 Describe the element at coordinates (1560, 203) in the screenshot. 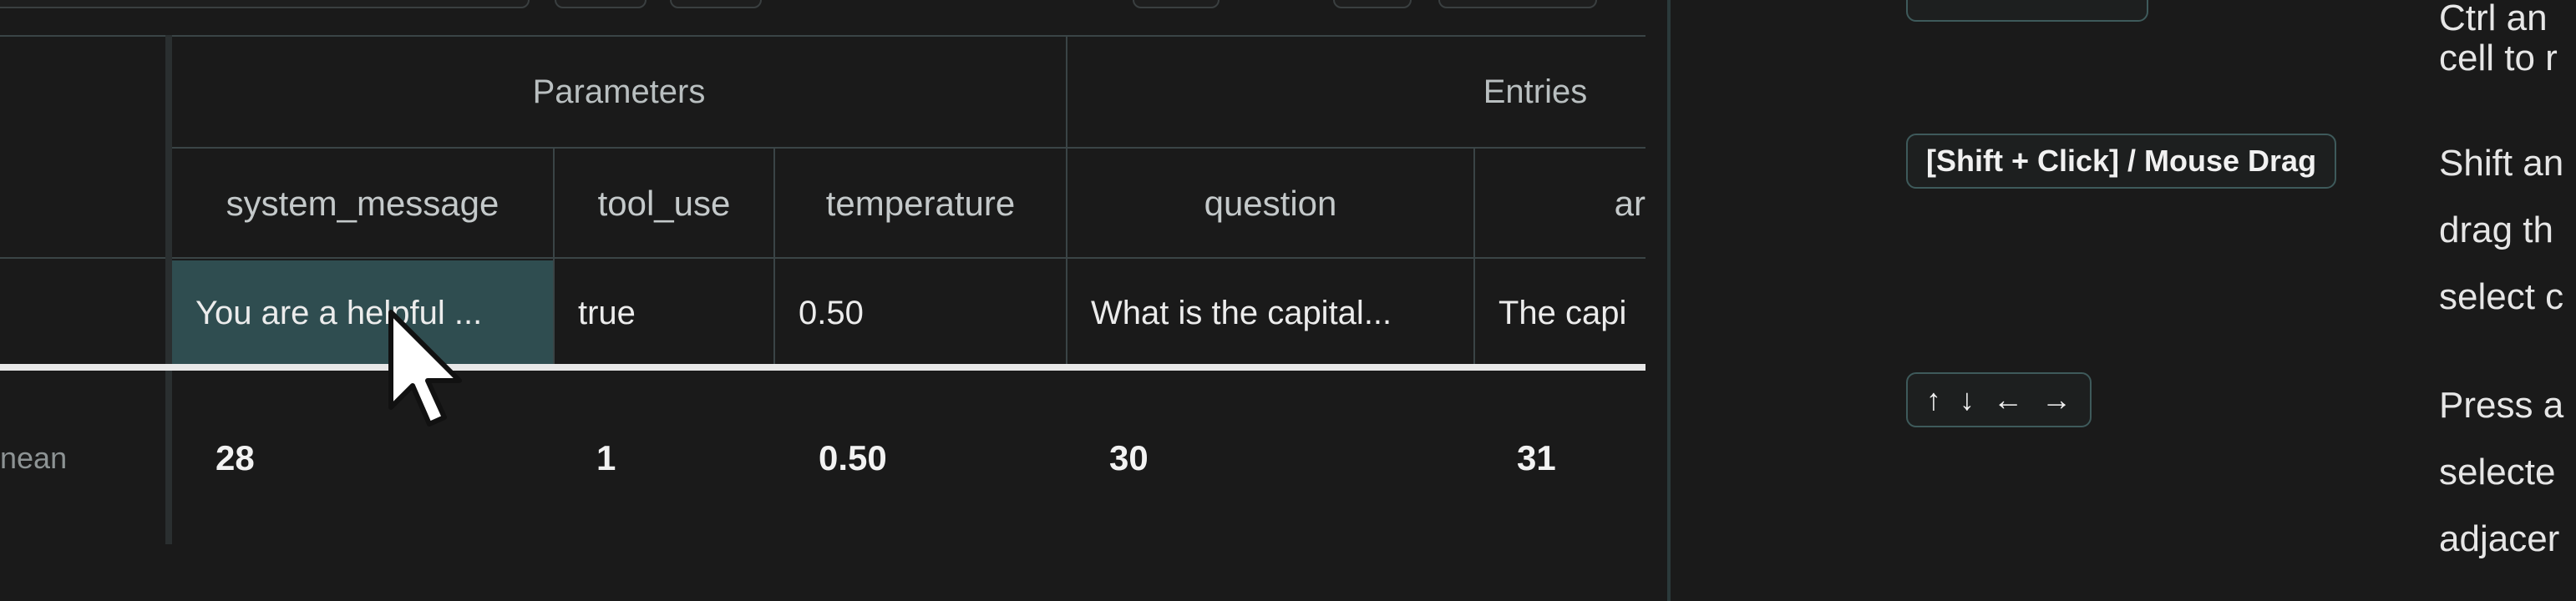

I see `column-header-answer: ar` at that location.